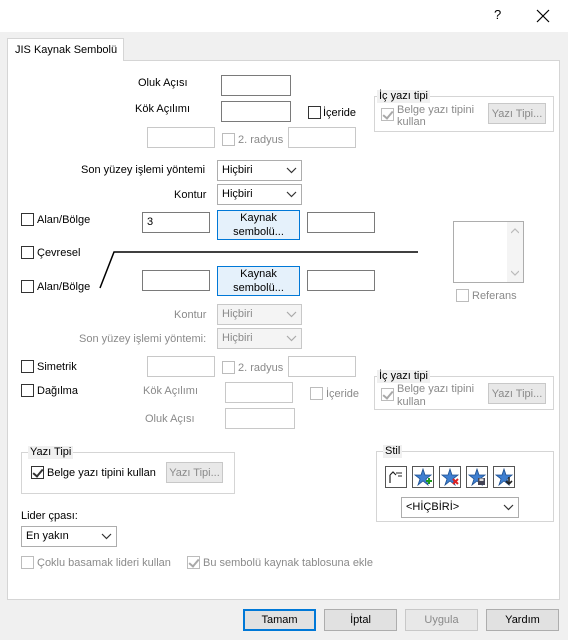 This screenshot has width=568, height=640. I want to click on uygula-button: Uygula, so click(441, 620).